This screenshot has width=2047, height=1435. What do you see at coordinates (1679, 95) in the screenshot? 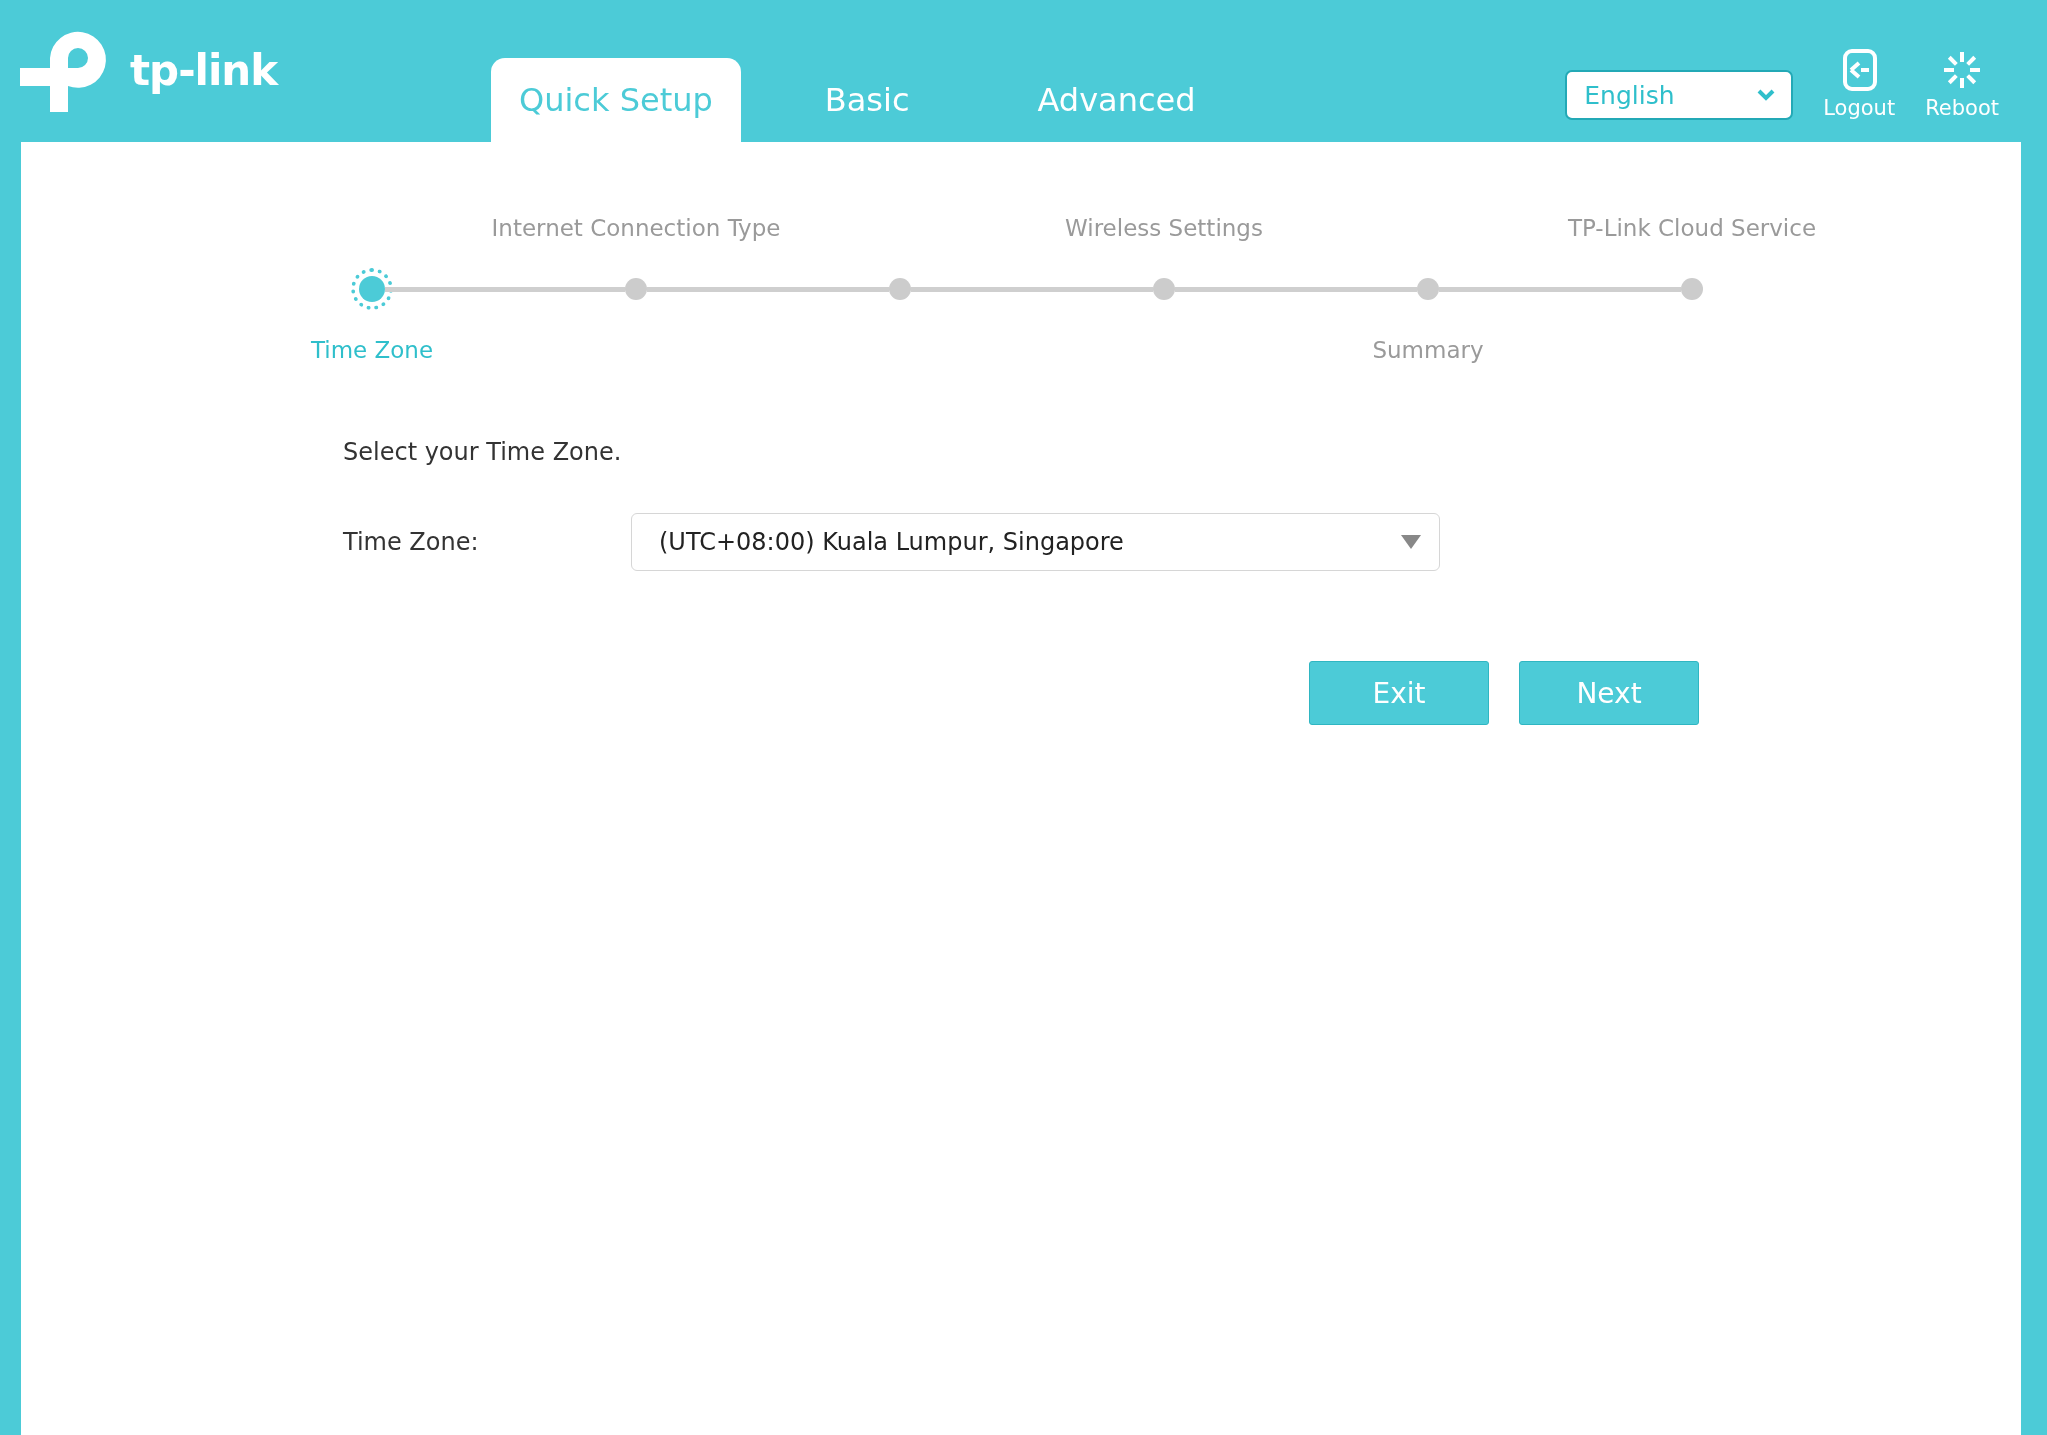
I see `language-select: English` at bounding box center [1679, 95].